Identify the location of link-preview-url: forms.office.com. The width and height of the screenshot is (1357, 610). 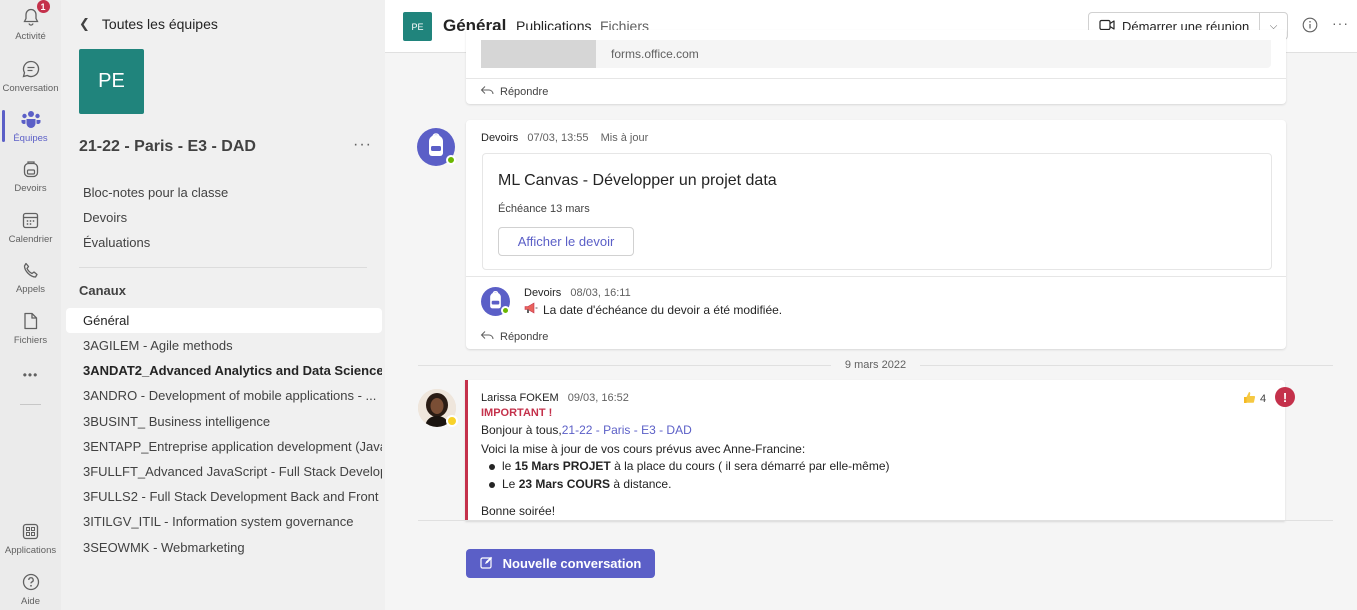
(655, 54).